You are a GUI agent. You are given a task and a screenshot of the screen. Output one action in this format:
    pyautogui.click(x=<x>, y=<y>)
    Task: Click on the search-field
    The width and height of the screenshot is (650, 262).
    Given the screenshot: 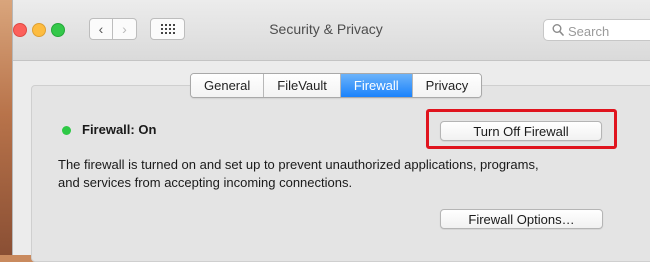 What is the action you would take?
    pyautogui.click(x=596, y=30)
    